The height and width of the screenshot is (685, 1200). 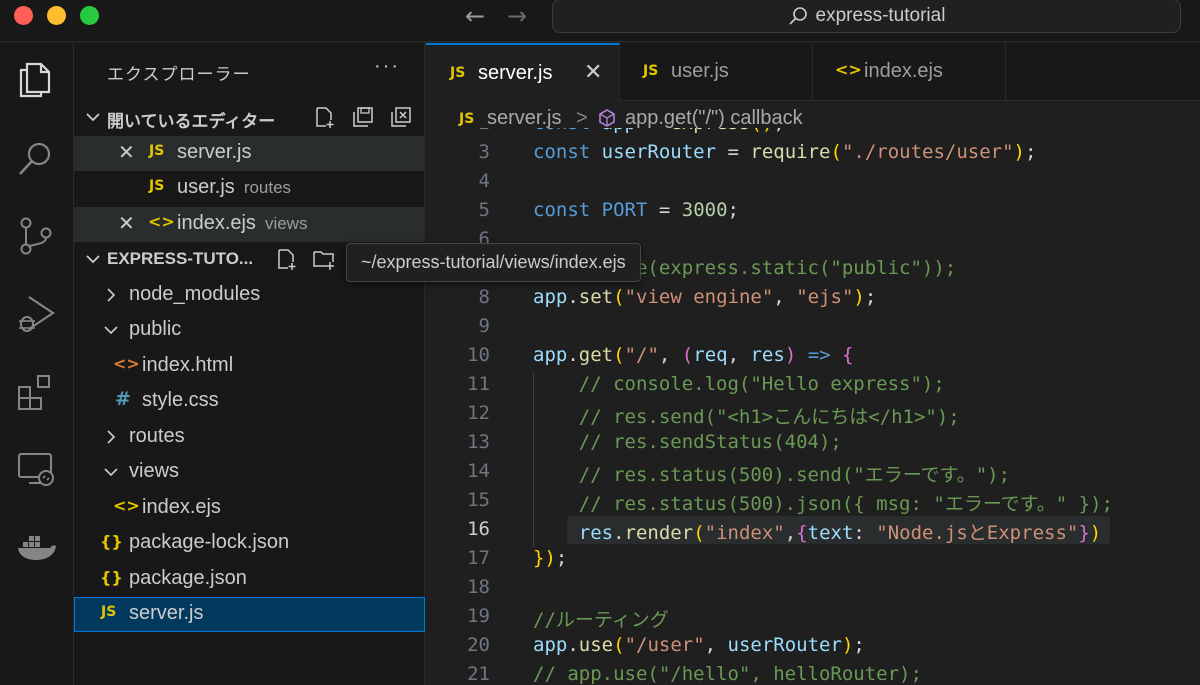 I want to click on code-line: //ルーティング, so click(x=601, y=620).